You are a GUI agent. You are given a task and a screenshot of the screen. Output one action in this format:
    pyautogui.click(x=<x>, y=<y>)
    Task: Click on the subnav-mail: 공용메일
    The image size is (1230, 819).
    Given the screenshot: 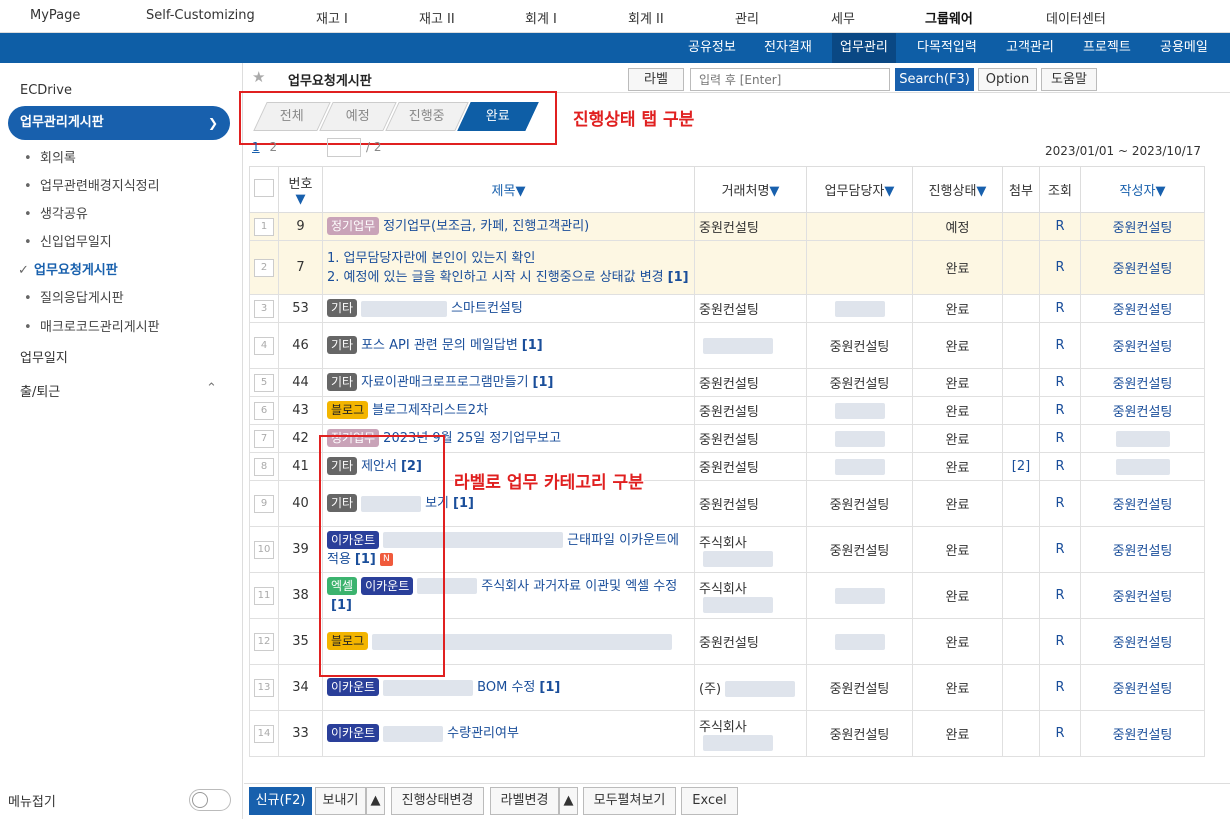 What is the action you would take?
    pyautogui.click(x=1184, y=48)
    